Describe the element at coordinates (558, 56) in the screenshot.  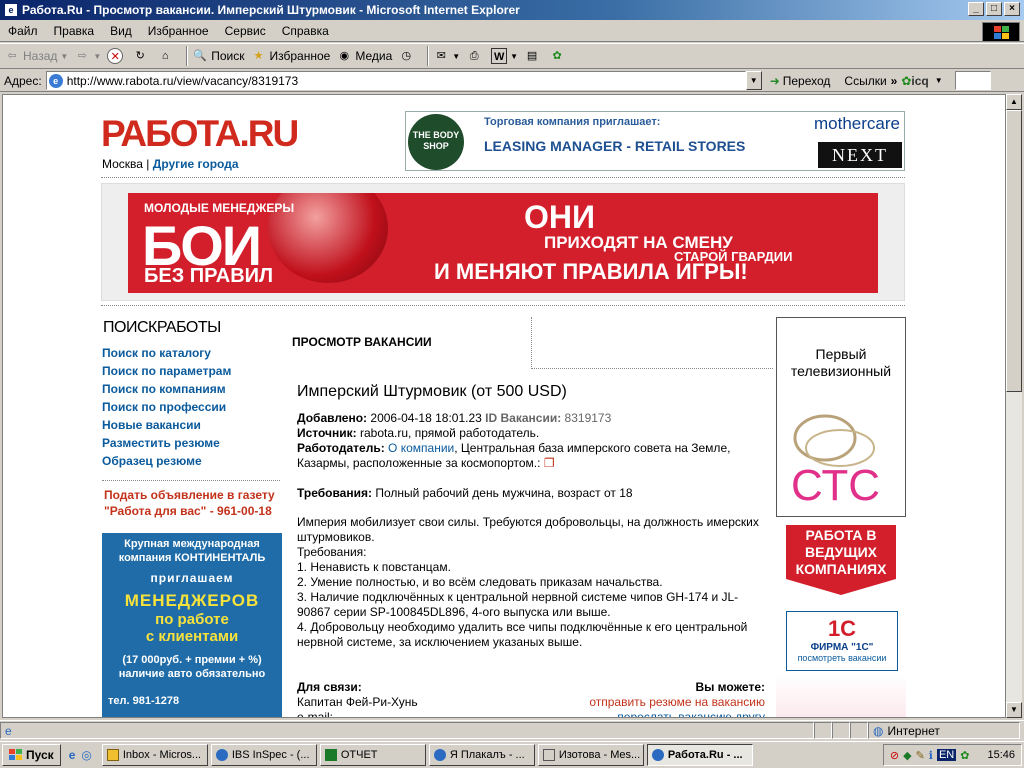
I see `messenger-button: ✿` at that location.